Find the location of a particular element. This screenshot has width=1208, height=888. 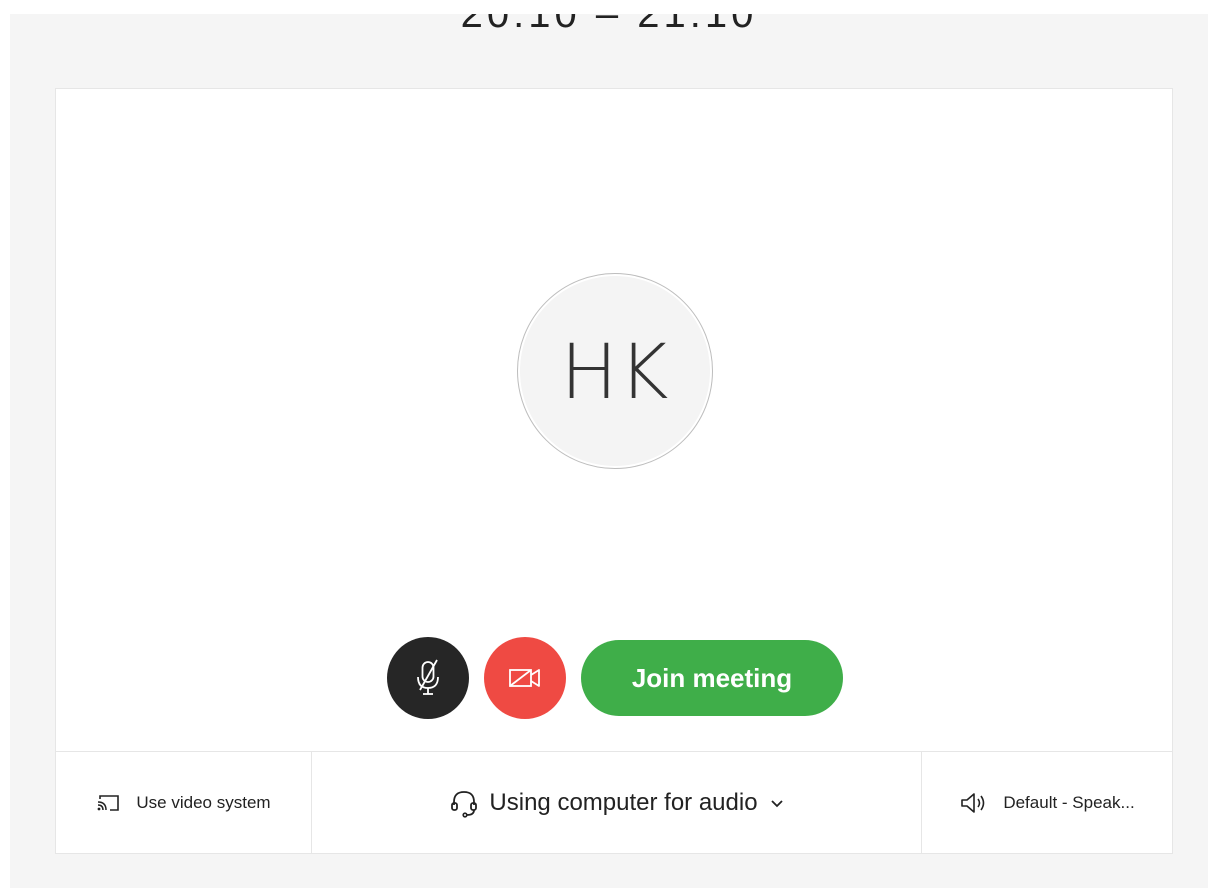

headset-icon is located at coordinates (464, 803).